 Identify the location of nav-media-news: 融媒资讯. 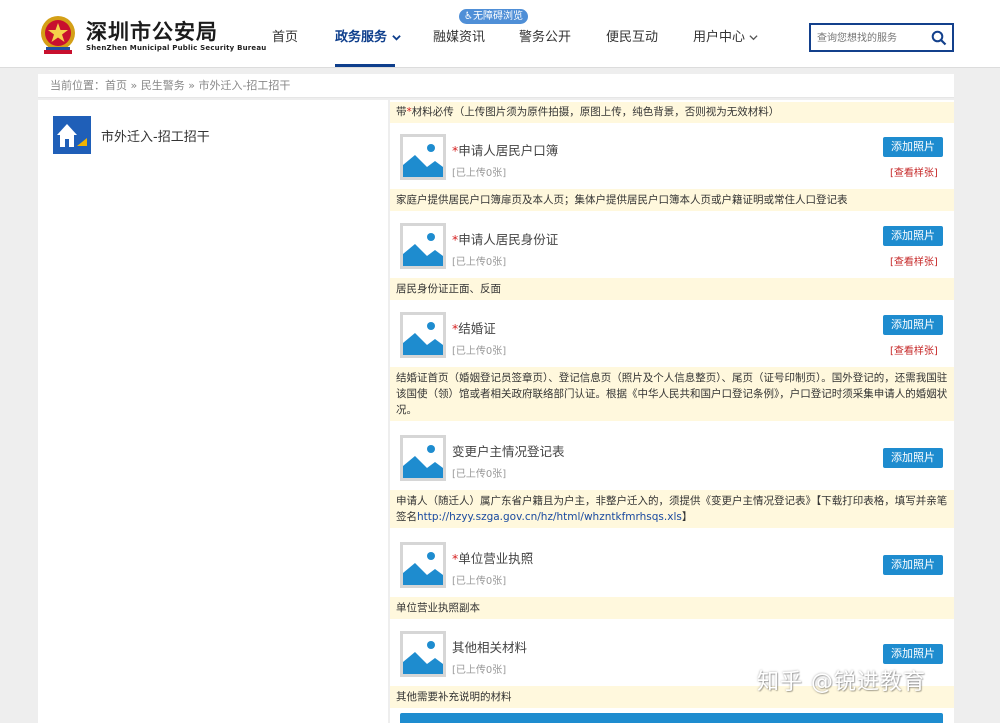
(459, 35).